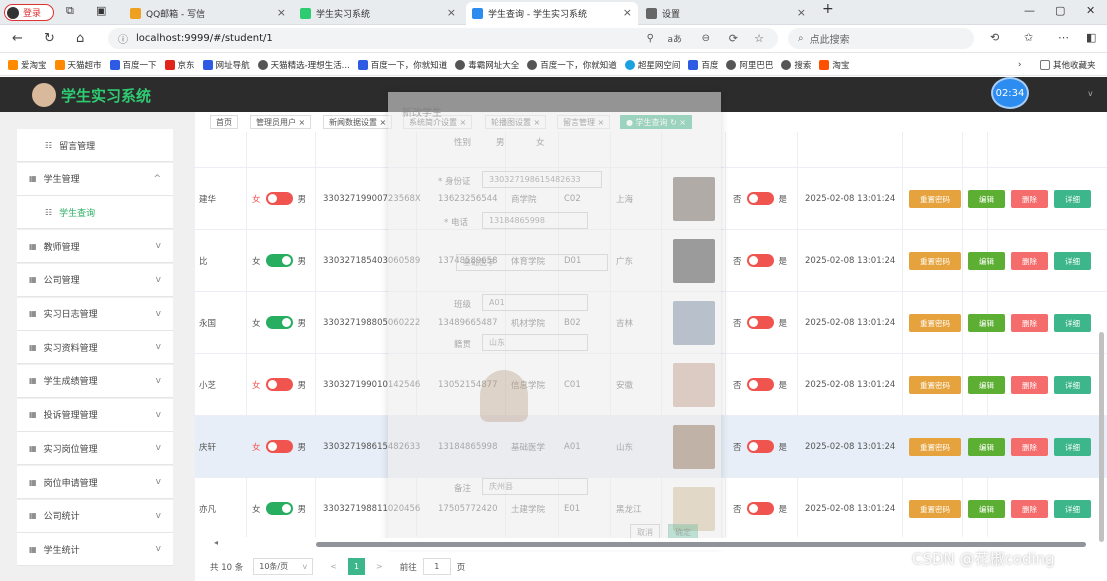 This screenshot has width=1107, height=581. Describe the element at coordinates (27, 65) in the screenshot. I see `bookmark: 爱淘宝` at that location.